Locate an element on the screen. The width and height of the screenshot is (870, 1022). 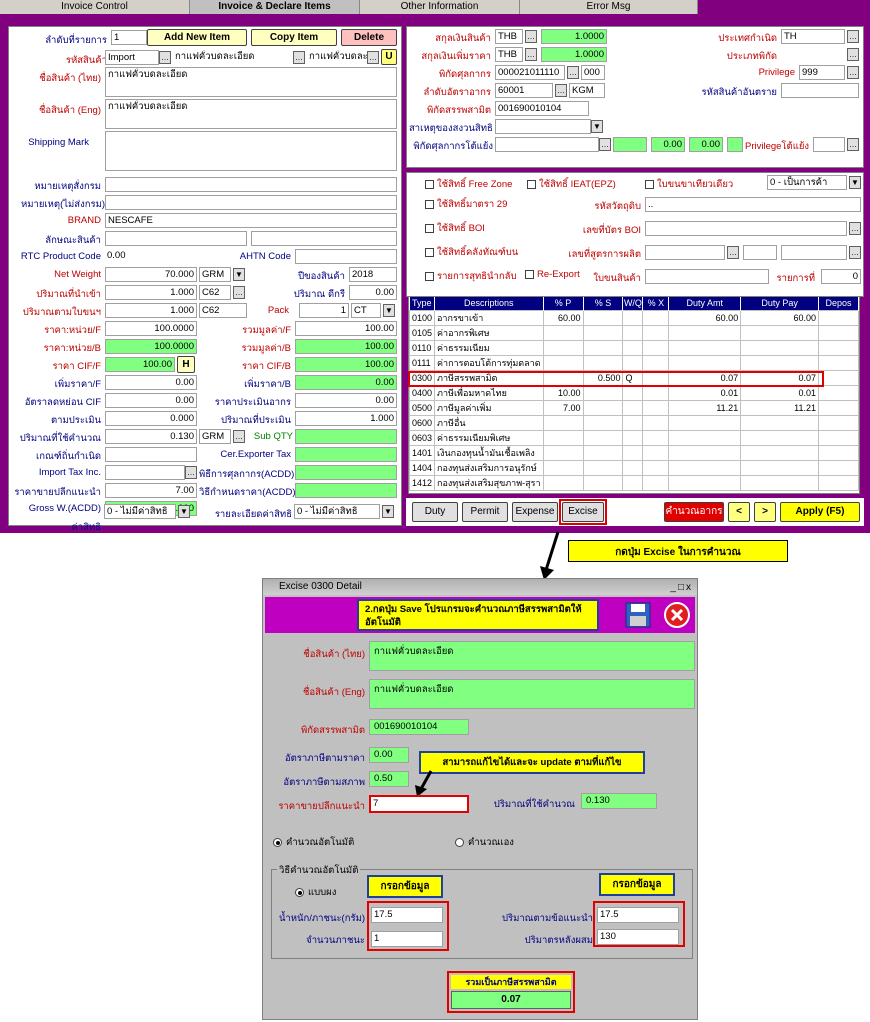
boi-check: ใช้สิทธิ์ BOI is located at coordinates (455, 228).